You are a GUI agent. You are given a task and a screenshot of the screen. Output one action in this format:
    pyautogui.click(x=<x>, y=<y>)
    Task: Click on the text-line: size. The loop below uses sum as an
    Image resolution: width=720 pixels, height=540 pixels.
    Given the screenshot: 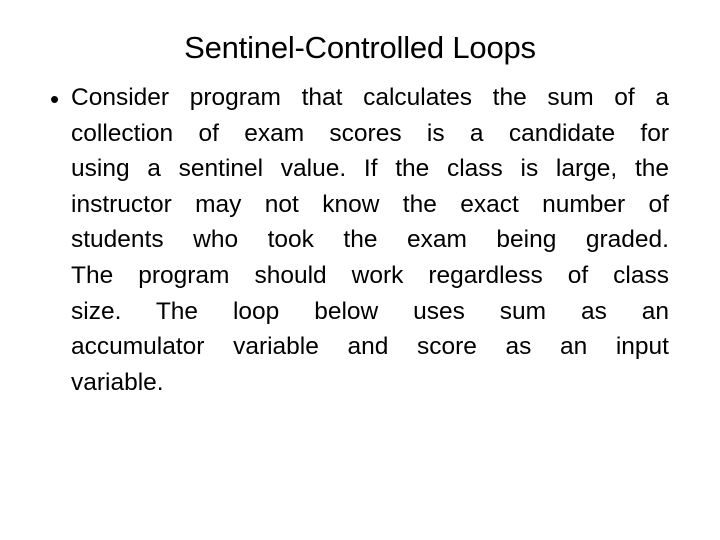 What is the action you would take?
    pyautogui.click(x=370, y=311)
    